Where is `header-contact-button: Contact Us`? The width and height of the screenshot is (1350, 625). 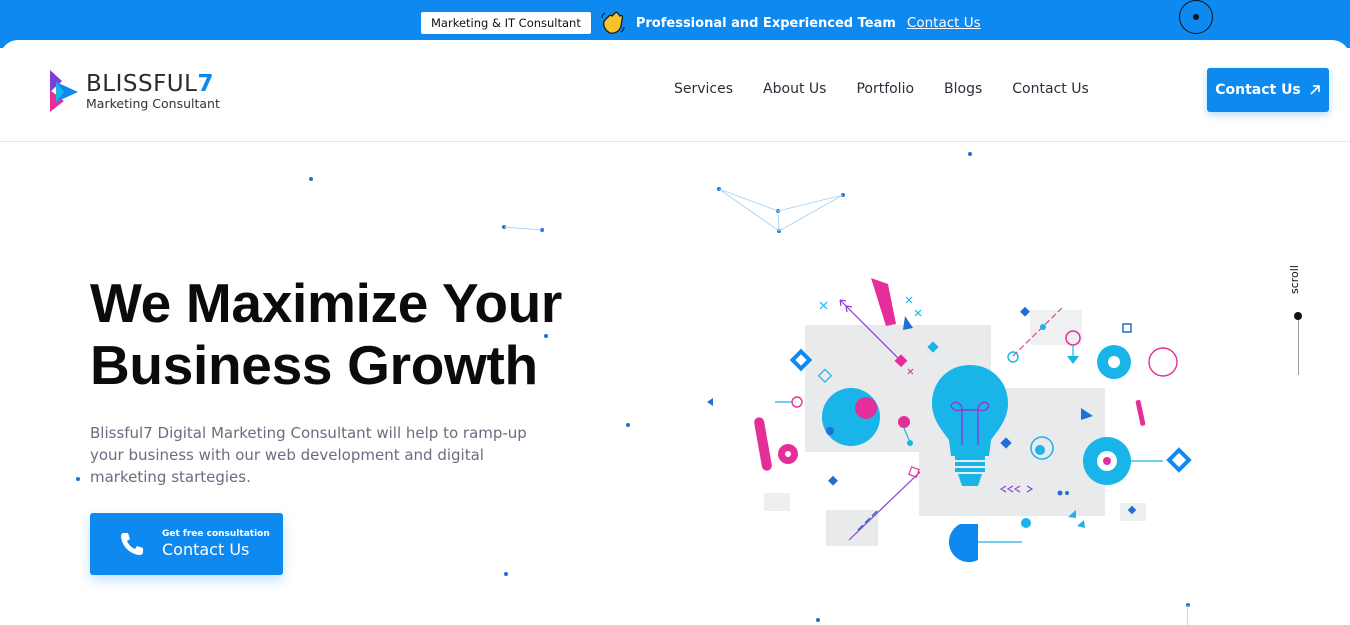
header-contact-button: Contact Us is located at coordinates (1268, 90).